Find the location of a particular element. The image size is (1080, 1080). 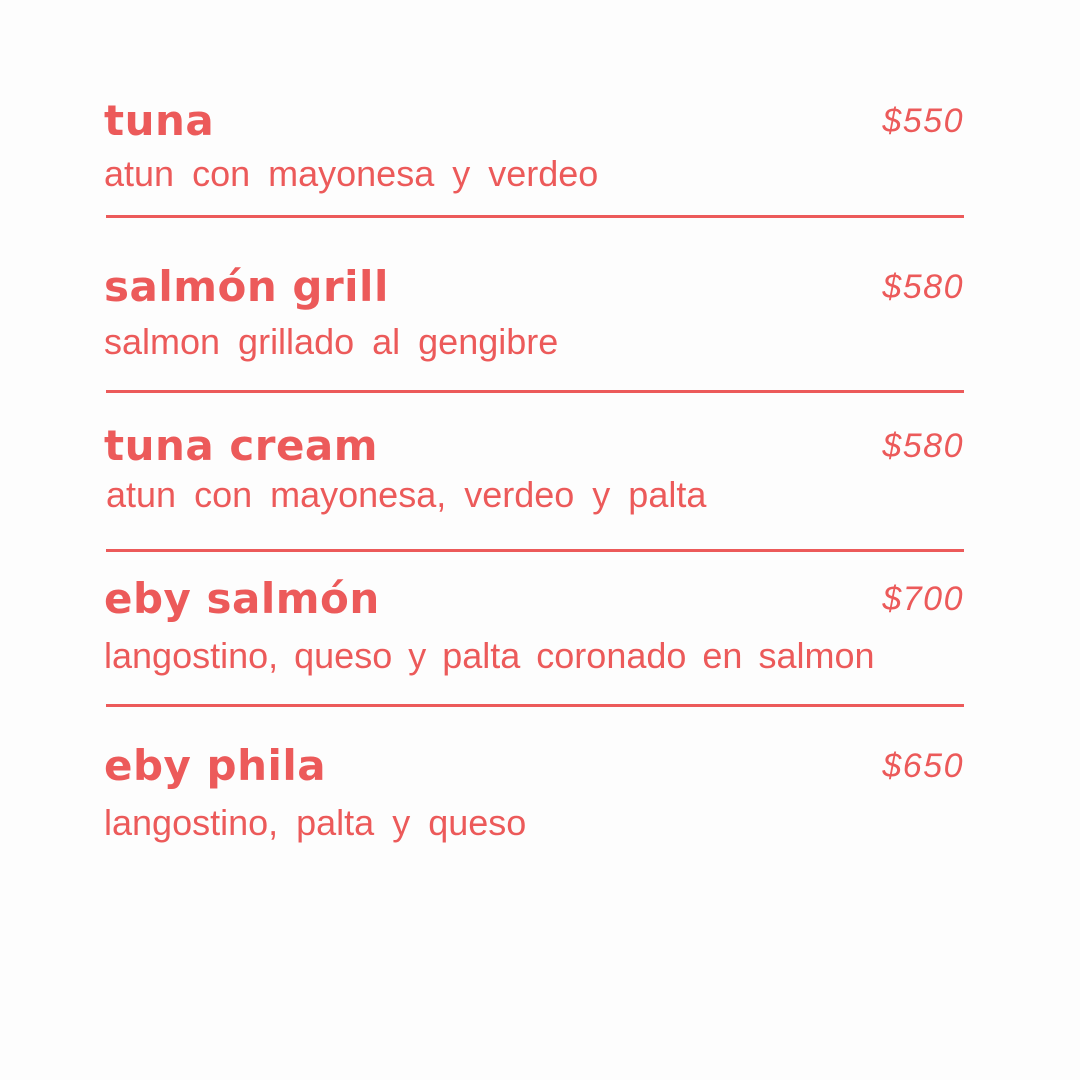

menu-item-tuna: tuna $550 atun con mayonesa y verdeo is located at coordinates (534, 147).